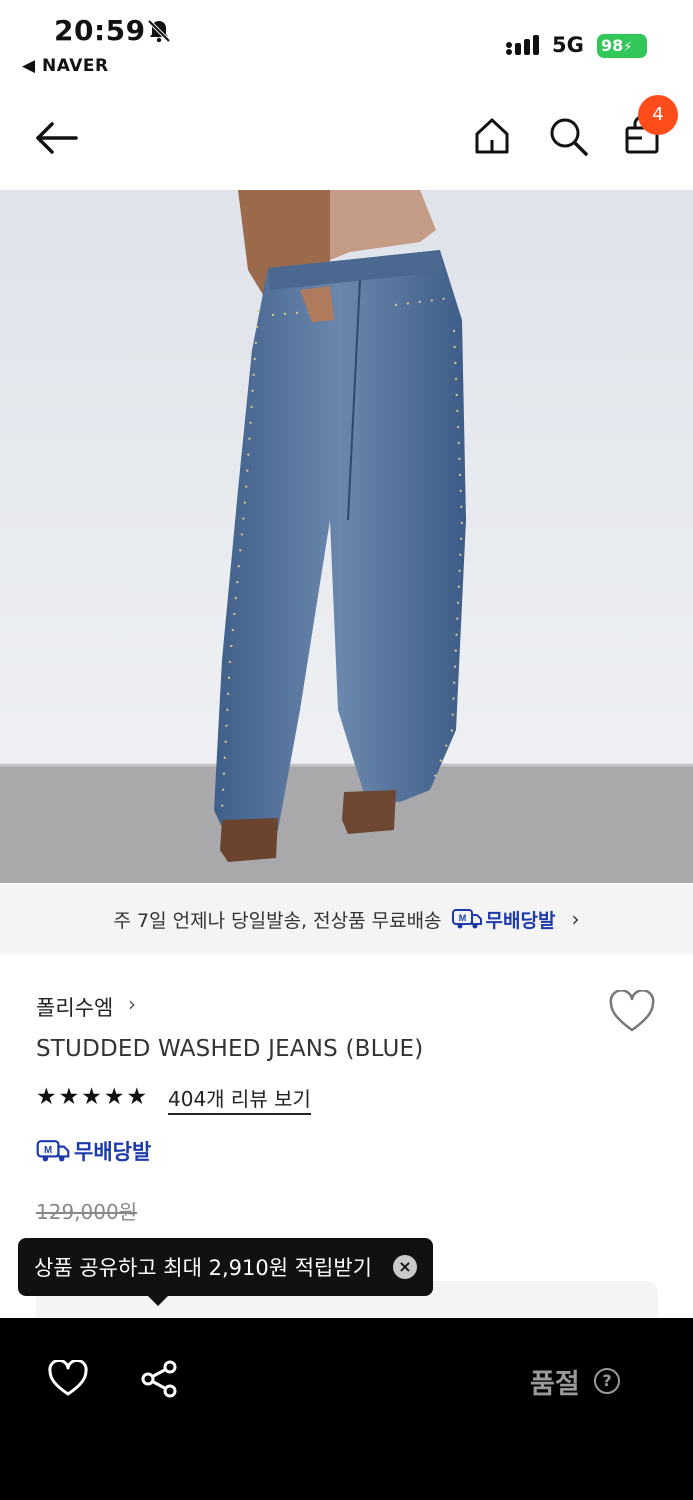 The height and width of the screenshot is (1500, 693). What do you see at coordinates (68, 1379) in the screenshot?
I see `heart-icon` at bounding box center [68, 1379].